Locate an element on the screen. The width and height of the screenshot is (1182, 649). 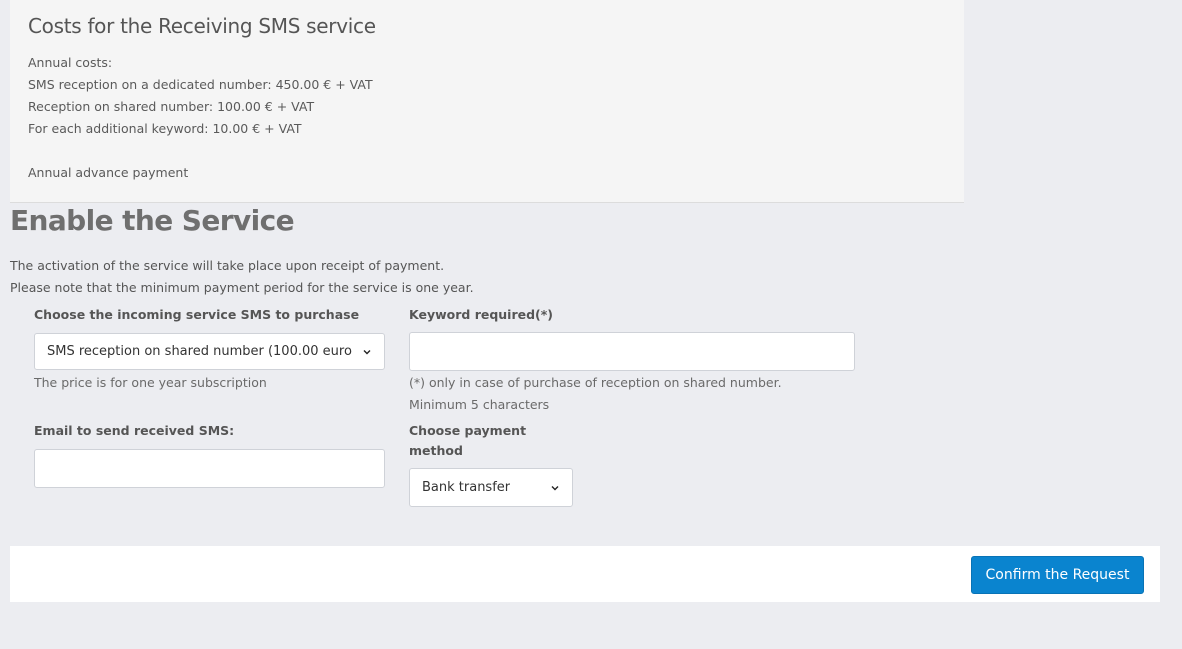
payment-method-select: Bank transfer is located at coordinates (491, 487).